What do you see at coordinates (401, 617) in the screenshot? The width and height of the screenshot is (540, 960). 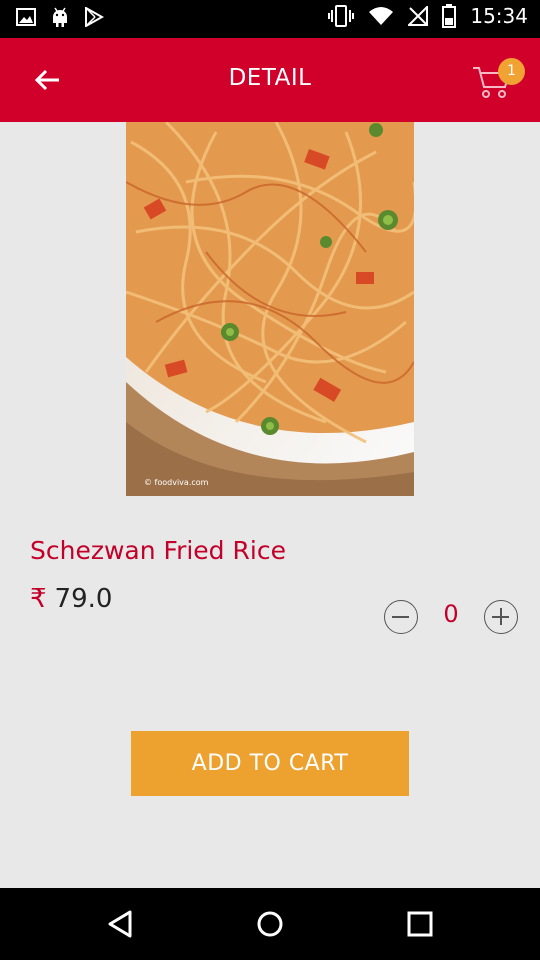 I see `quantity-decrease-button` at bounding box center [401, 617].